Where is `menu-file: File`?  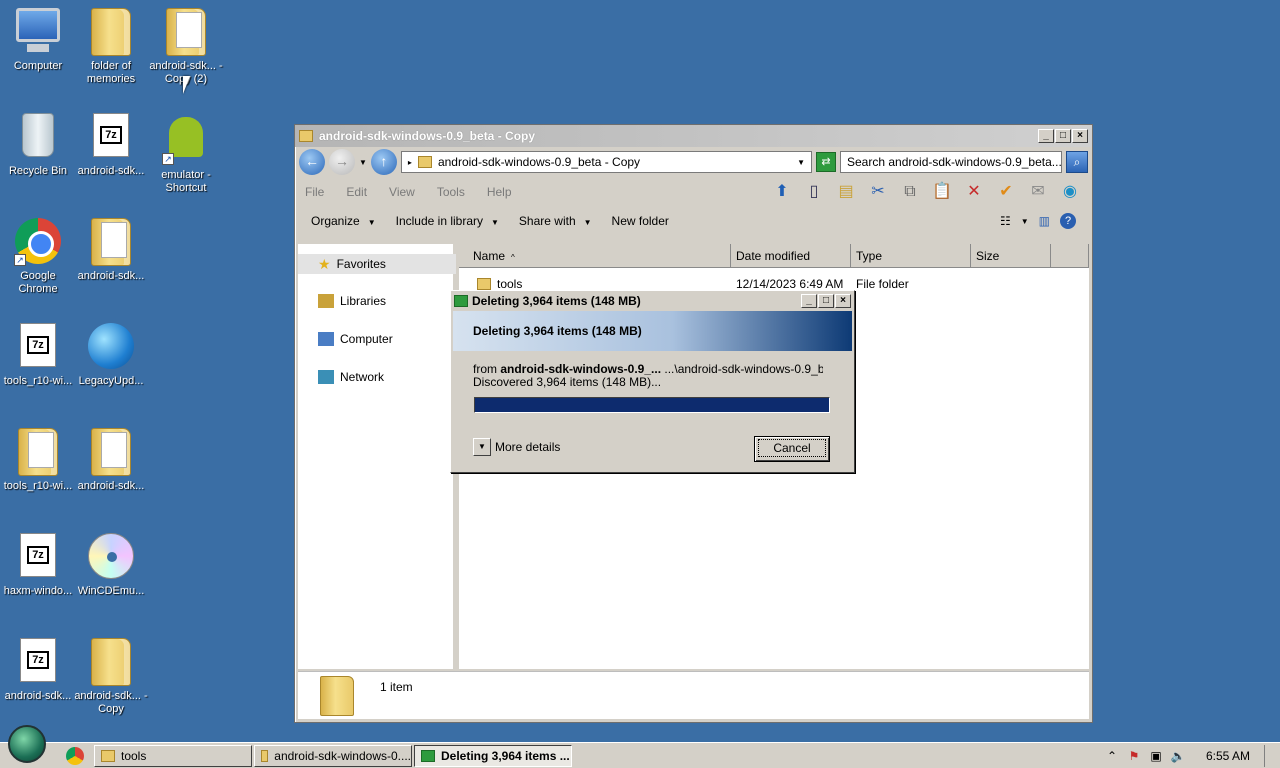
menu-file: File is located at coordinates (314, 192).